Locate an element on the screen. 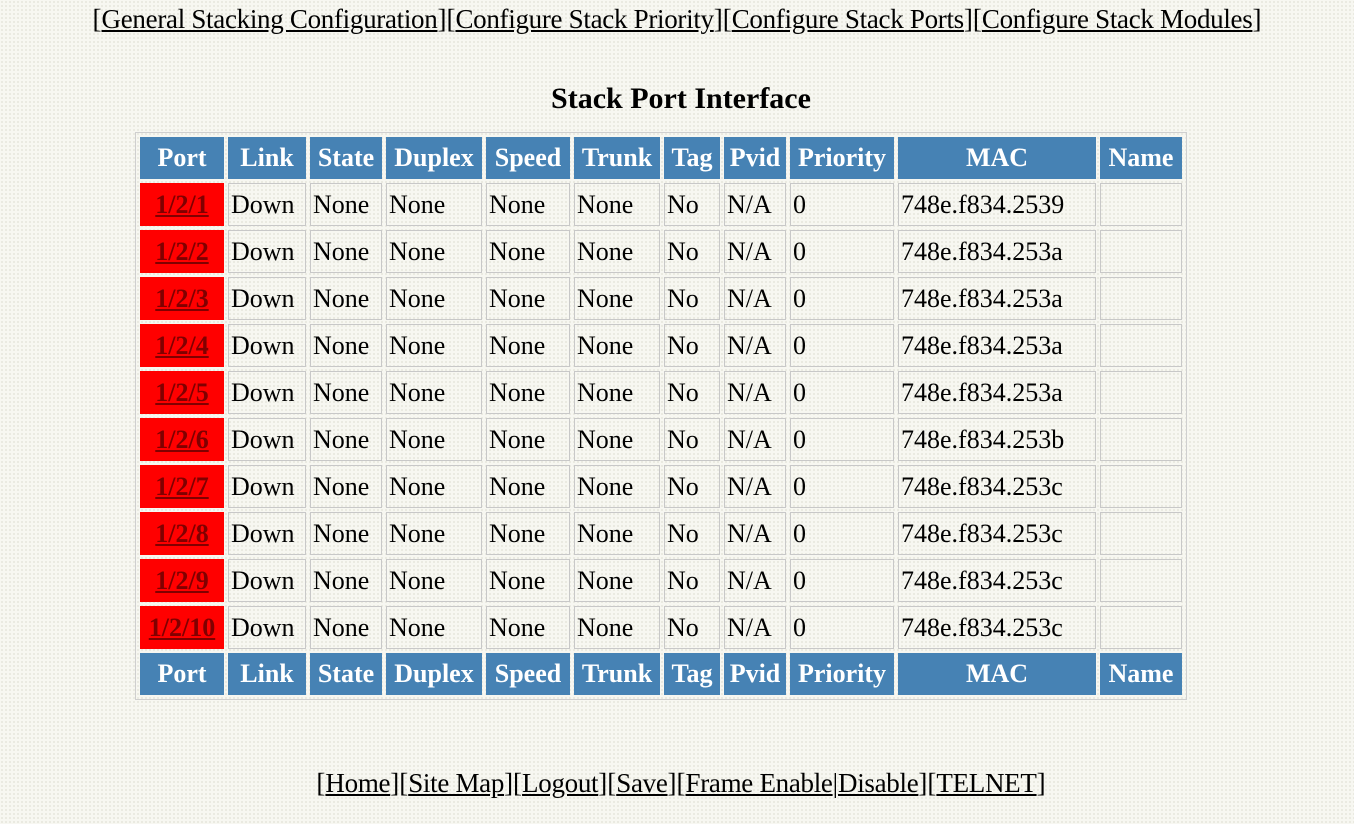 The image size is (1354, 824). cell-port: 1/2/1 is located at coordinates (182, 204).